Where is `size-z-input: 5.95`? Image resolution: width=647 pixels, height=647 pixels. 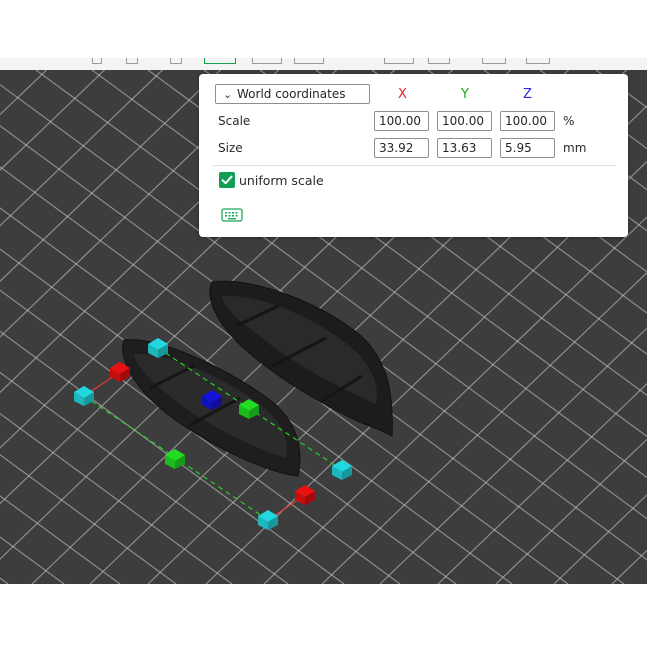 size-z-input: 5.95 is located at coordinates (527, 148).